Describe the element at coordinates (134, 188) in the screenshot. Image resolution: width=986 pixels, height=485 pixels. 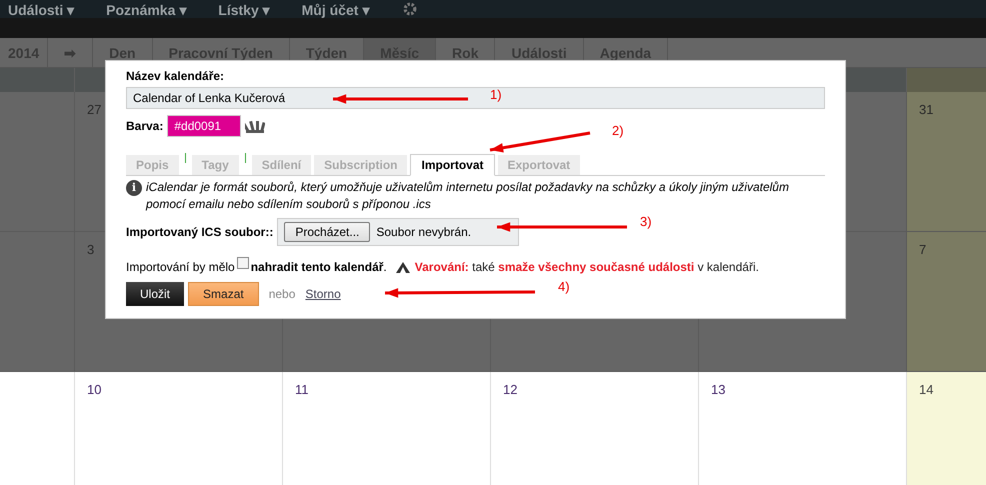
I see `info-icon: i` at that location.